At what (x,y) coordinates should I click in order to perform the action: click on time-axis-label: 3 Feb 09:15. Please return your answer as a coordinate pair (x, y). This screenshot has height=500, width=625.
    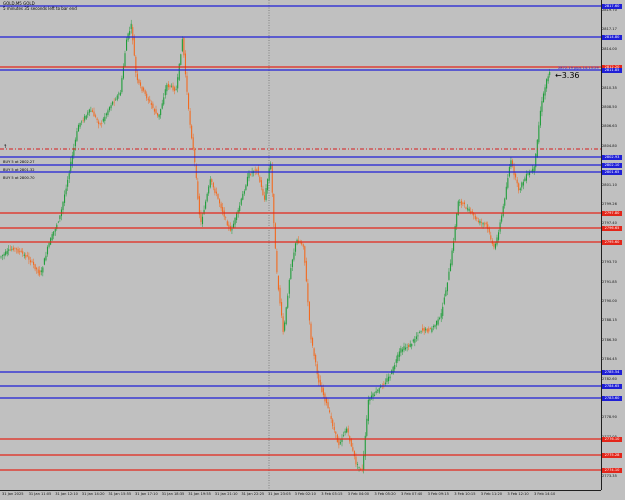
    Looking at the image, I should click on (438, 494).